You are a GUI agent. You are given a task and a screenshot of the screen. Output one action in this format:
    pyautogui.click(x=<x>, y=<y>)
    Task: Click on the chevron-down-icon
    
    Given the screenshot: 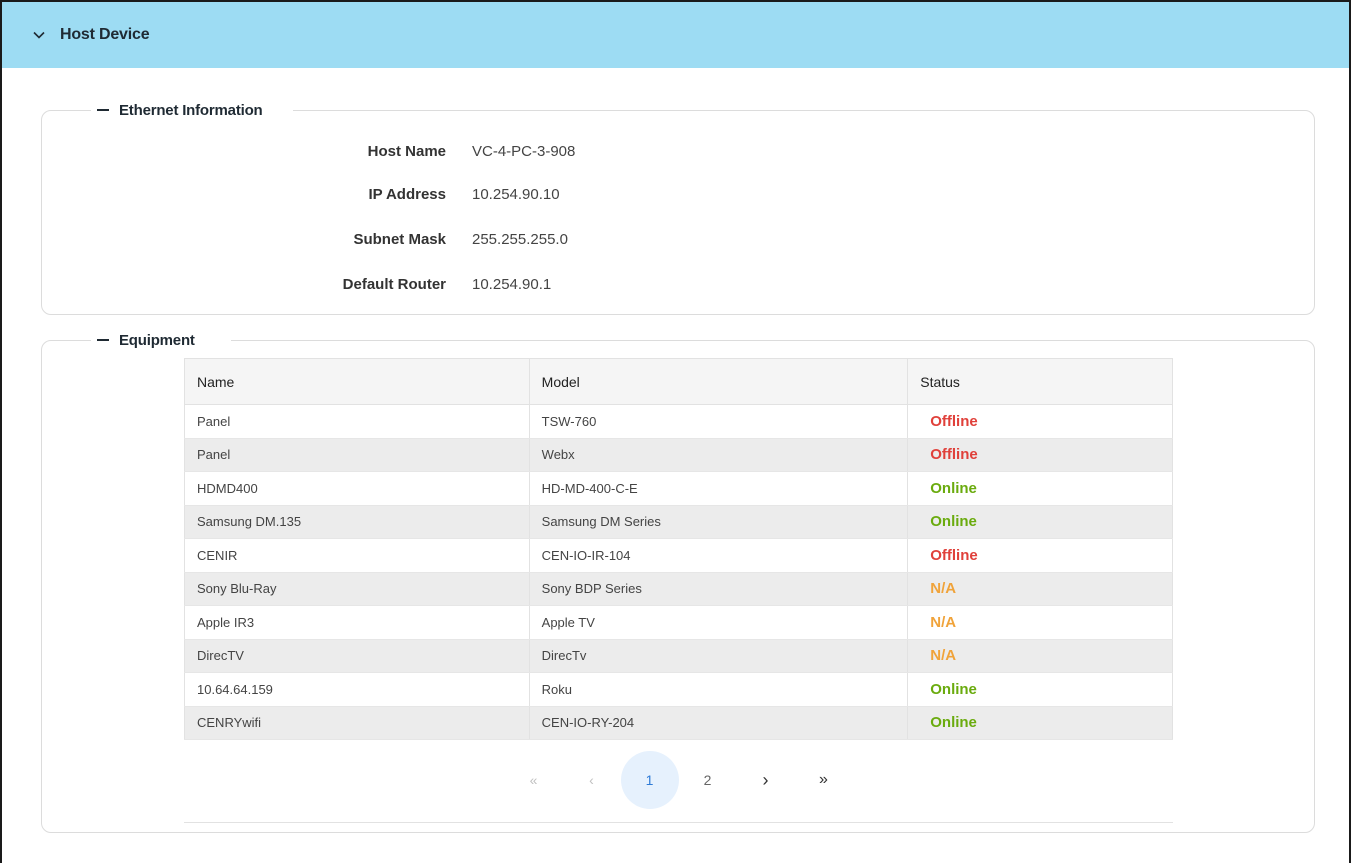 What is the action you would take?
    pyautogui.click(x=39, y=35)
    